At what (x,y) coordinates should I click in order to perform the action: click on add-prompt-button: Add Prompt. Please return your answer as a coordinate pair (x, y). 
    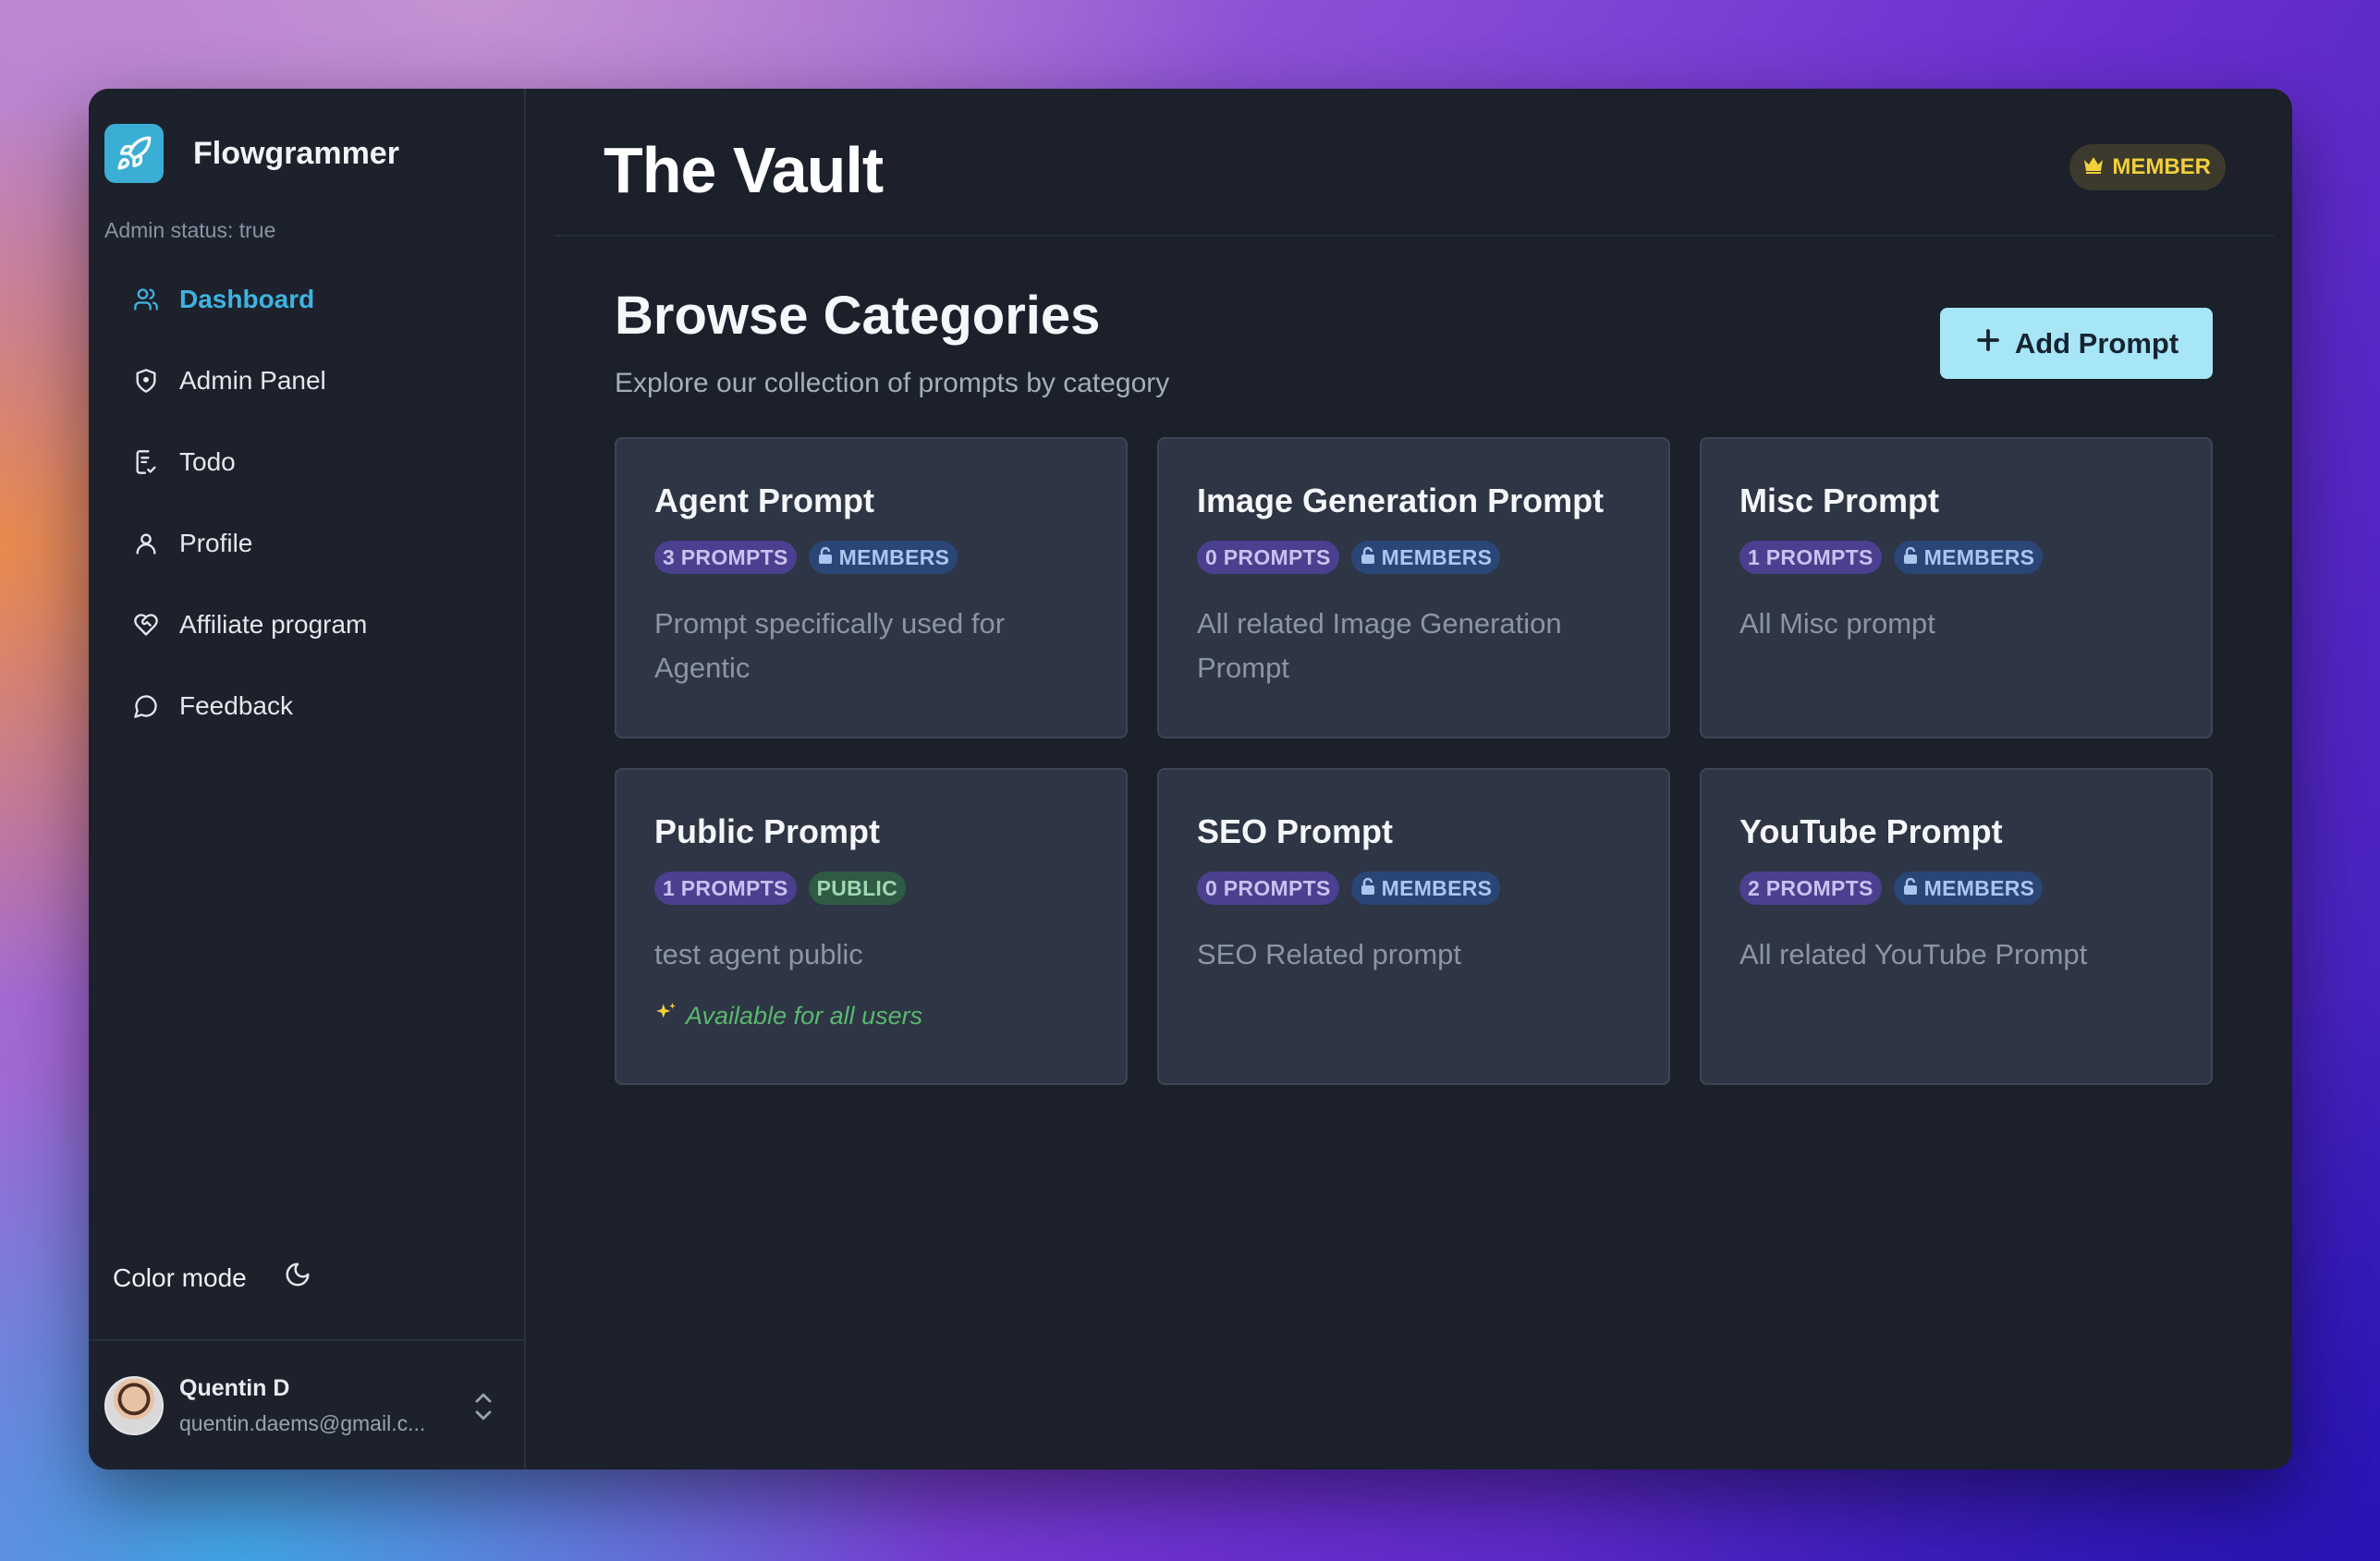
    Looking at the image, I should click on (2076, 344).